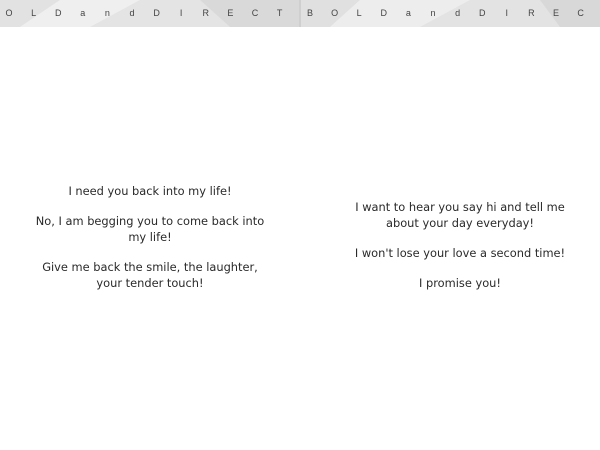 The height and width of the screenshot is (450, 600). I want to click on poem-line: your tender touch!, so click(150, 283).